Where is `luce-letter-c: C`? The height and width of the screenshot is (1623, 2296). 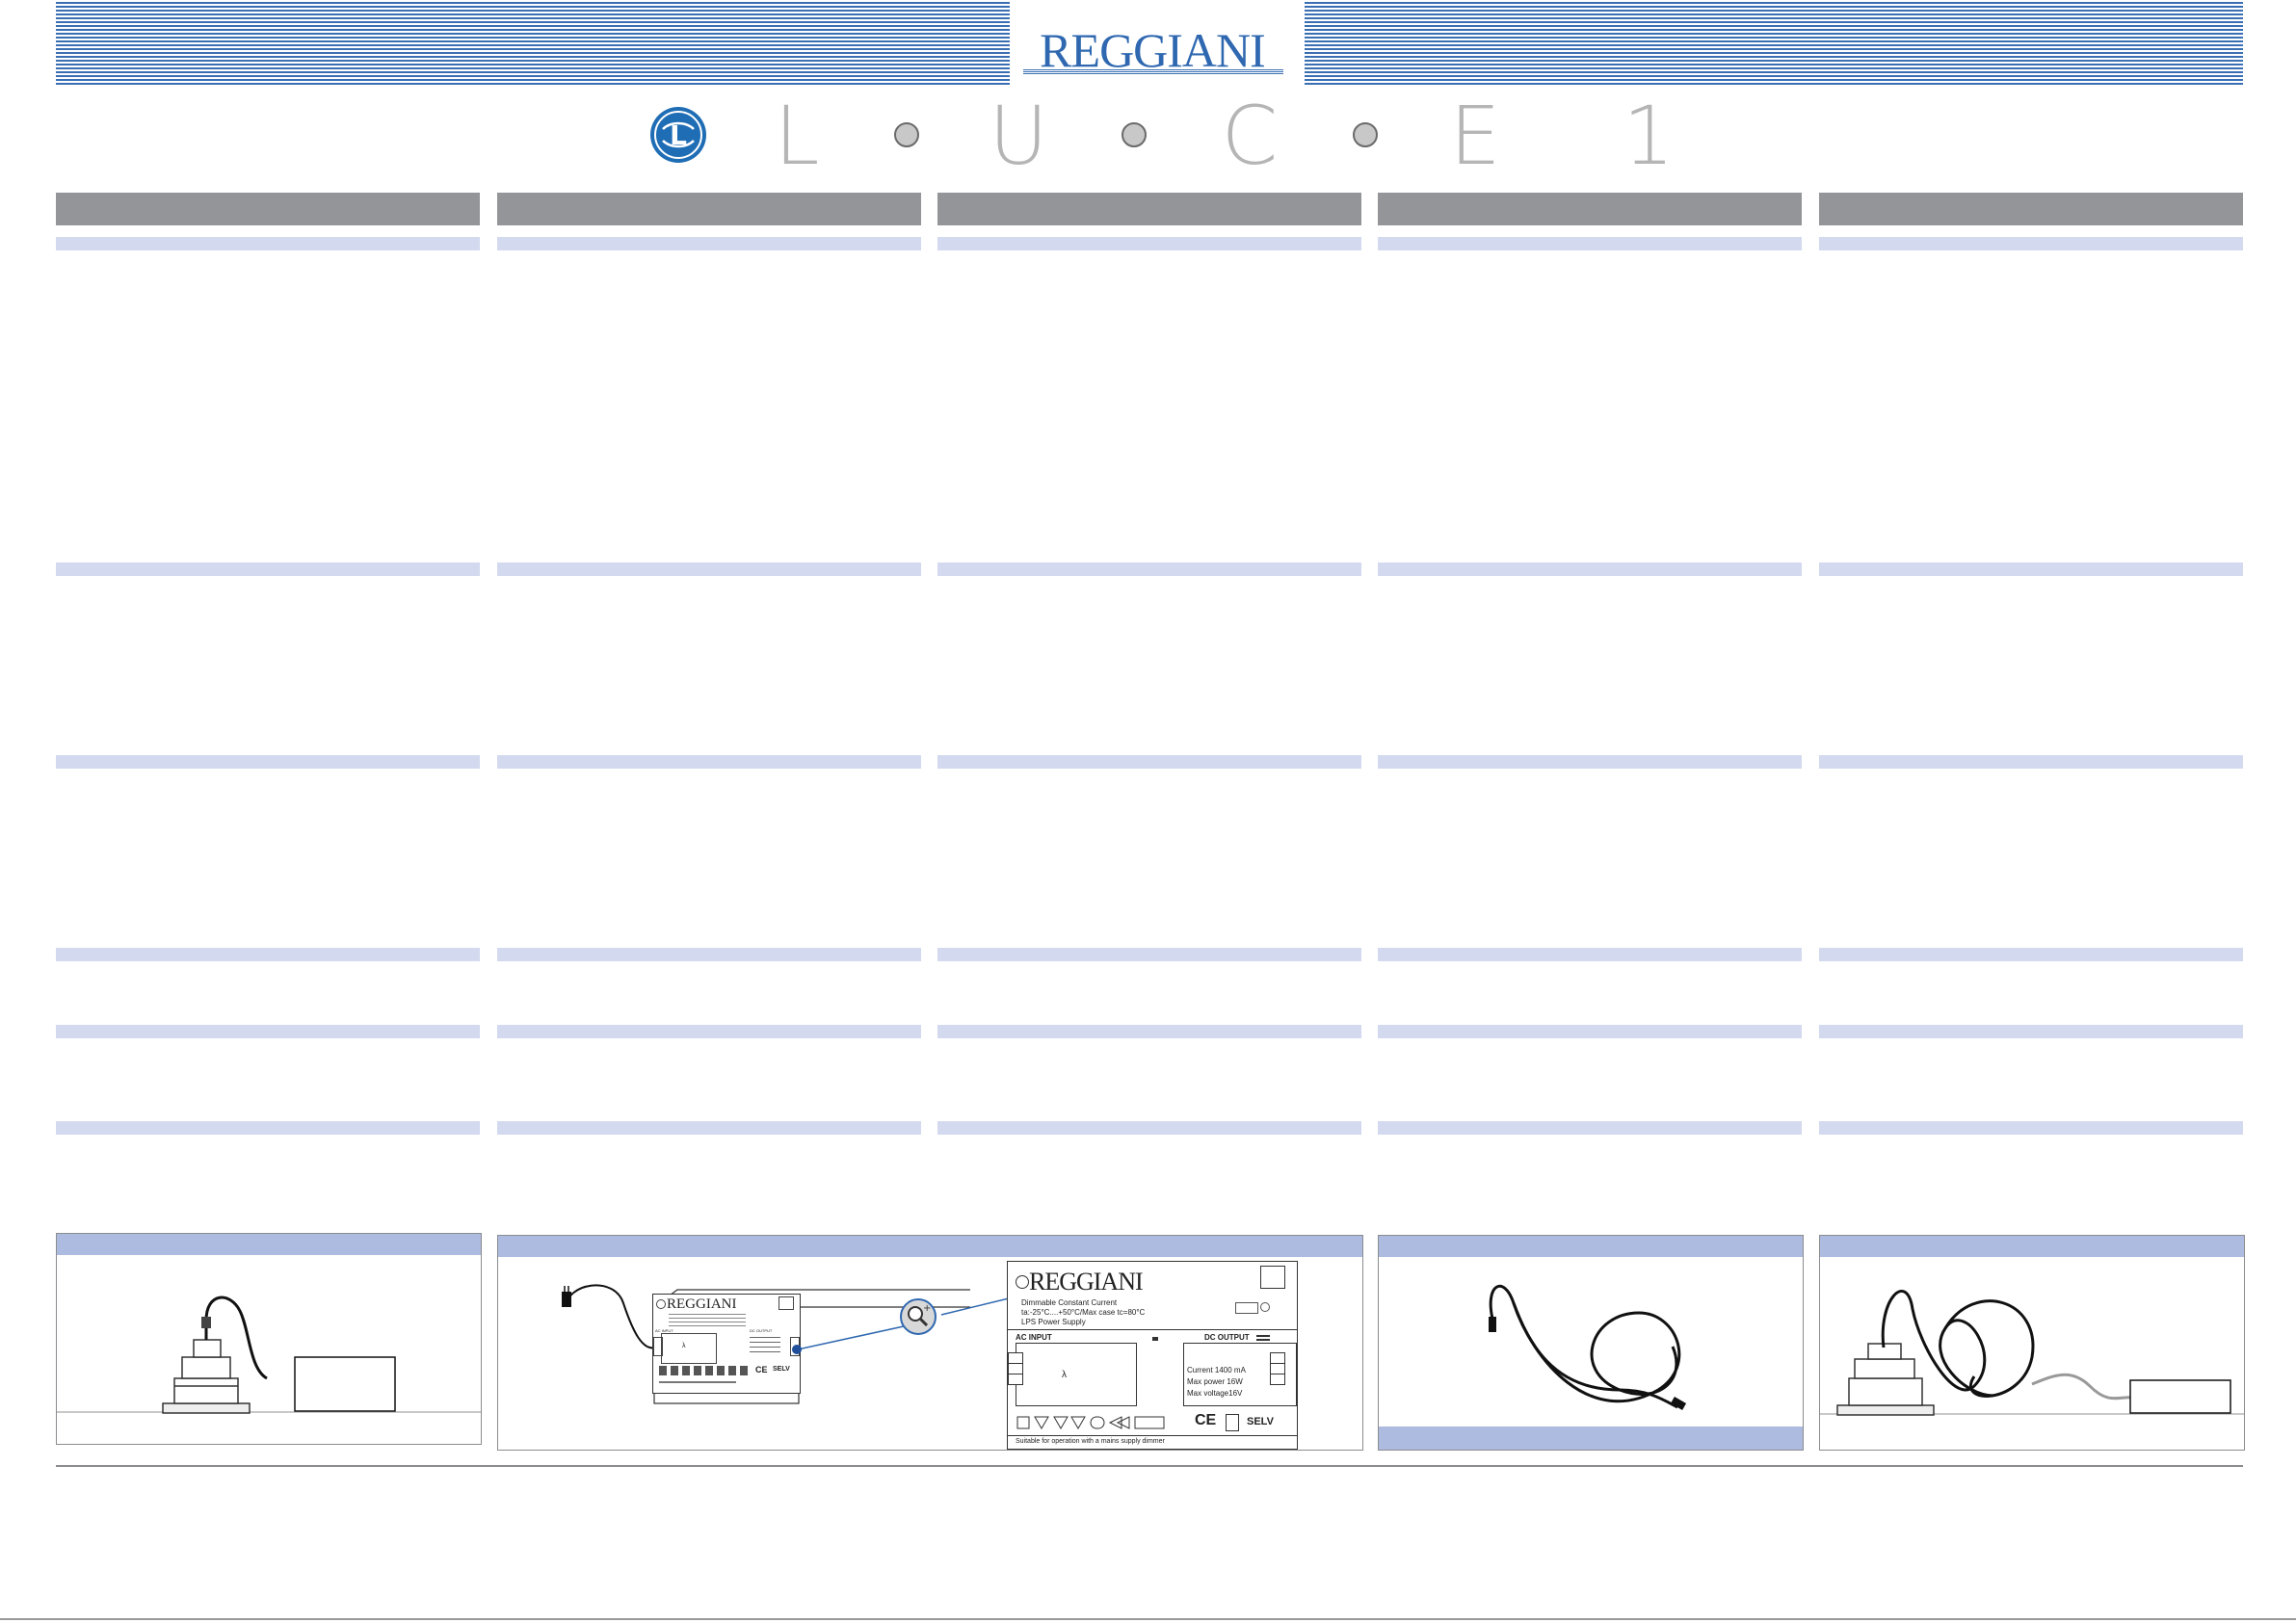
luce-letter-c: C is located at coordinates (1250, 136).